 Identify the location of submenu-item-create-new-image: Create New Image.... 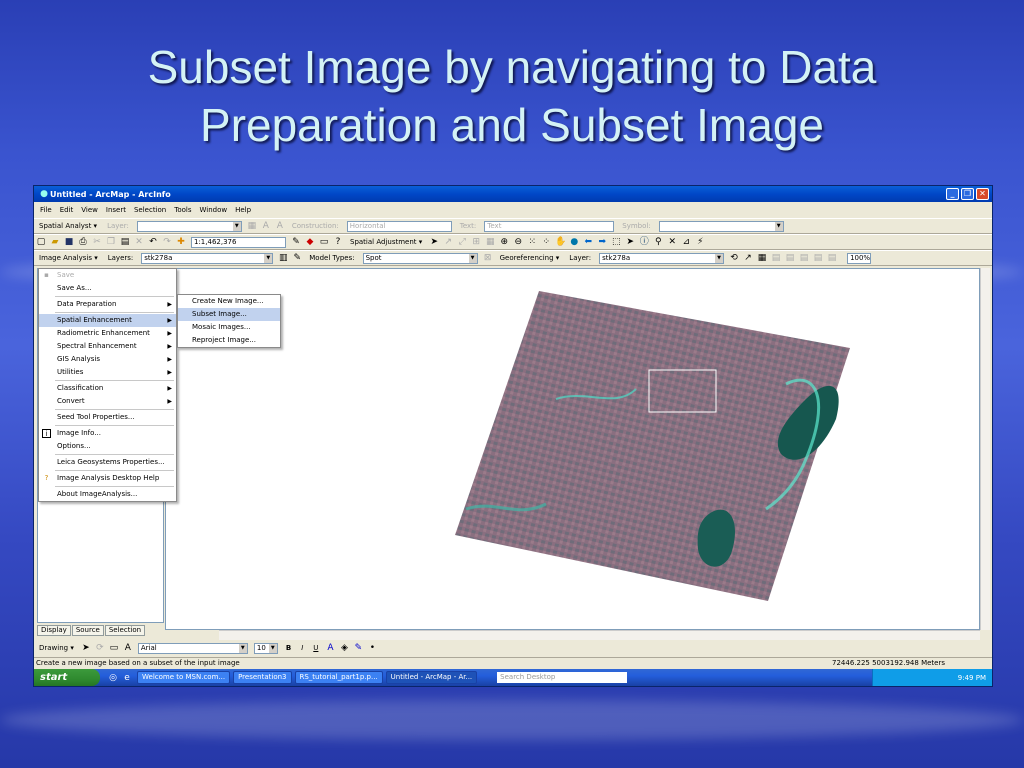
(229, 301).